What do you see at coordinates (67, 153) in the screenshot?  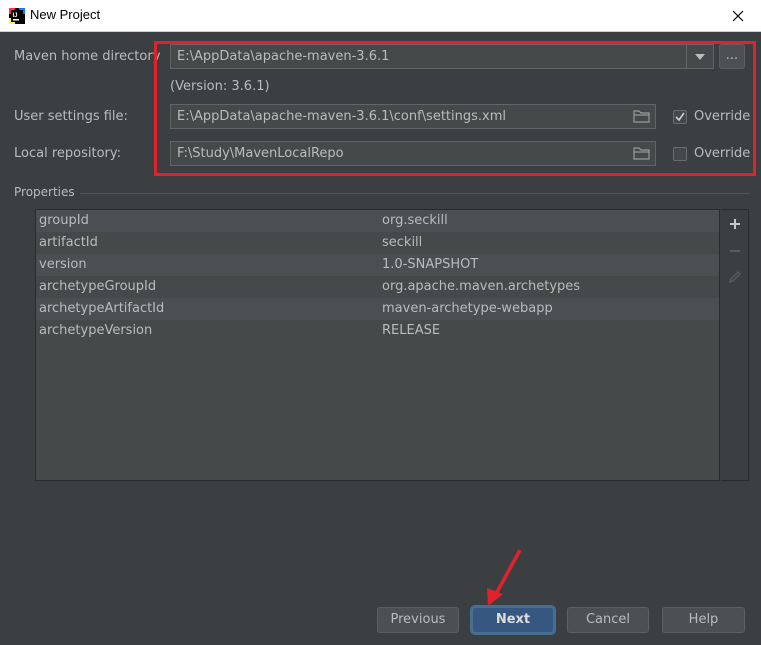 I see `local-repository-label: Local repository:` at bounding box center [67, 153].